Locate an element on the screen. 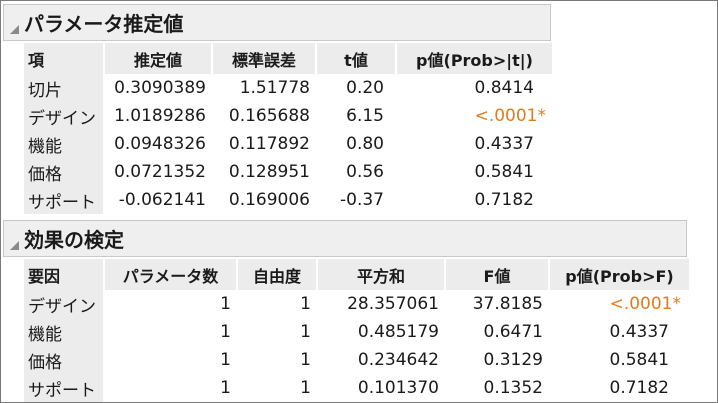  cell-f-ratio: 0.3129 is located at coordinates (513, 360).